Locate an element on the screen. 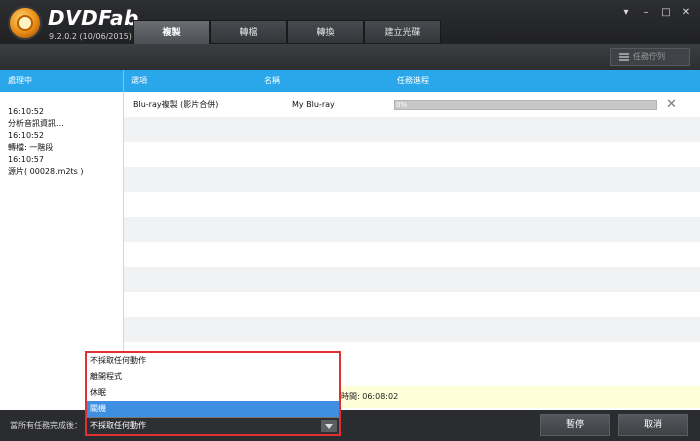 This screenshot has width=700, height=441. dropdown-option-hibernate: 休眠 is located at coordinates (213, 393).